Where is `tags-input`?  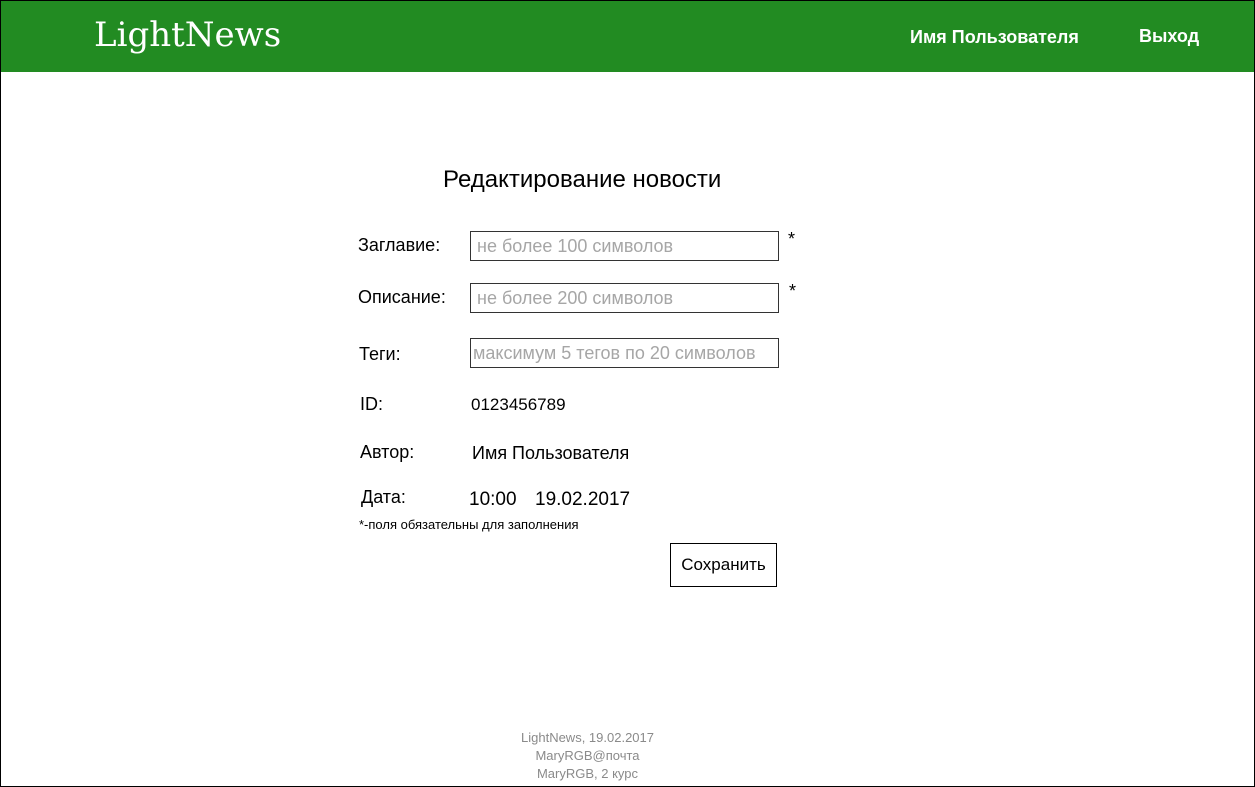 tags-input is located at coordinates (624, 353).